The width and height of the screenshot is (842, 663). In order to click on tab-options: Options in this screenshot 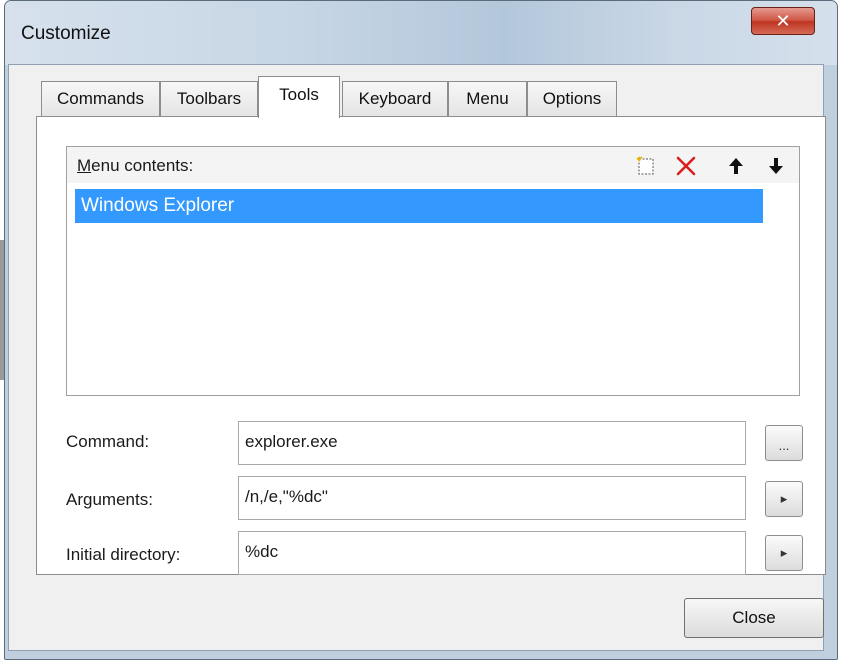, I will do `click(572, 99)`.